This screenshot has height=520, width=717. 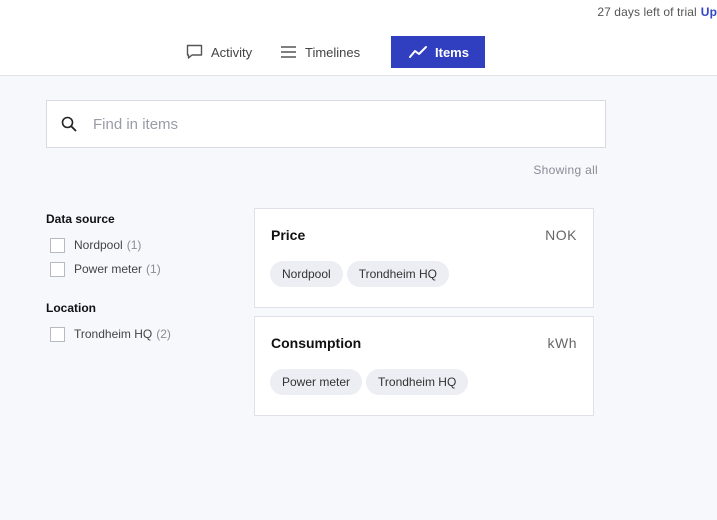 What do you see at coordinates (288, 52) in the screenshot?
I see `menu-lines-icon` at bounding box center [288, 52].